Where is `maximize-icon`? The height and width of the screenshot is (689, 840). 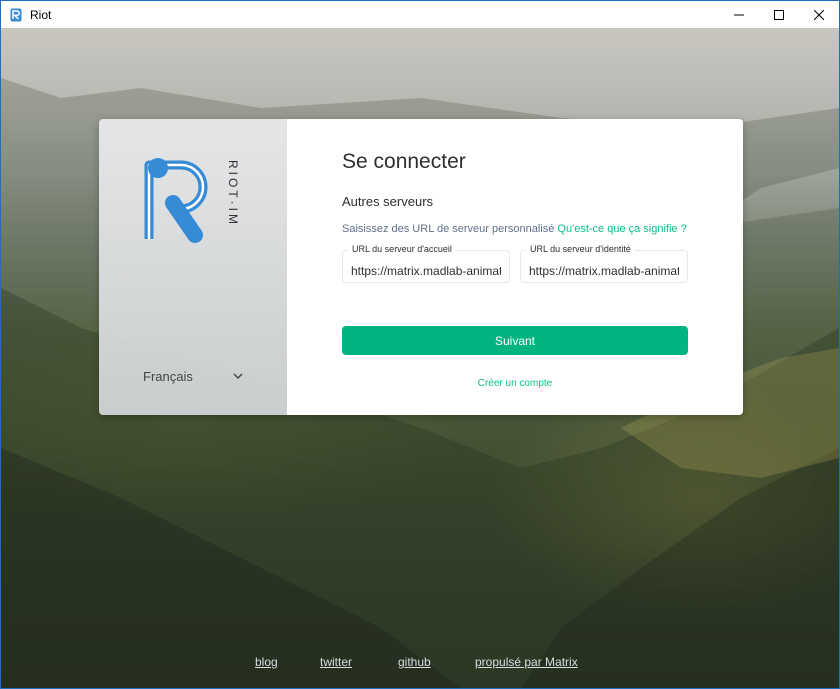
maximize-icon is located at coordinates (779, 14).